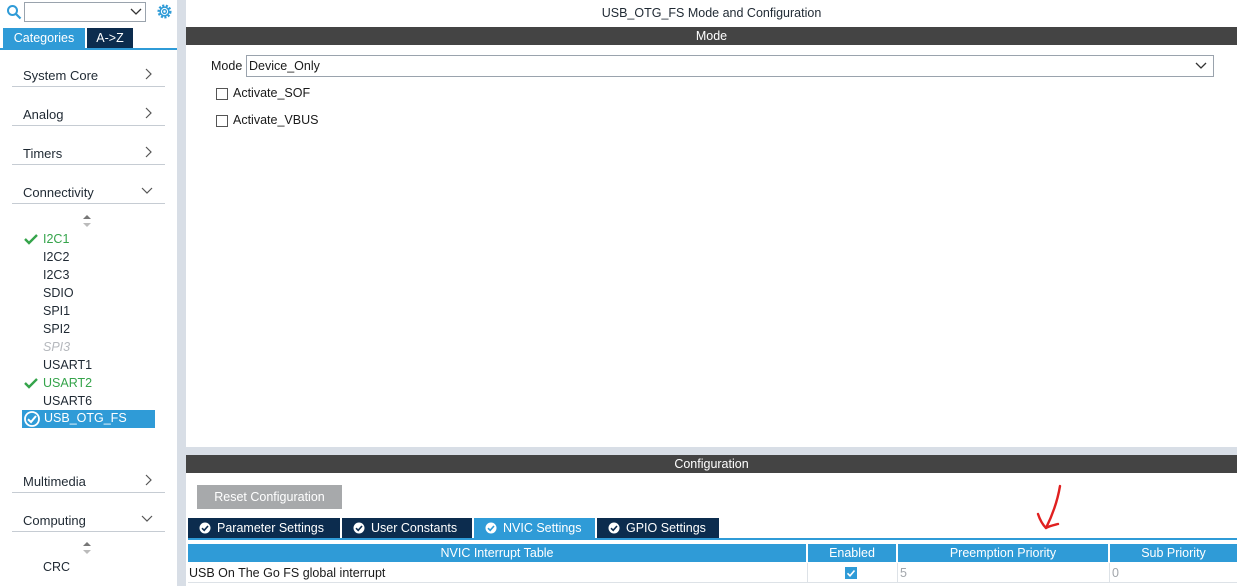 Image resolution: width=1237 pixels, height=586 pixels. What do you see at coordinates (497, 553) in the screenshot?
I see `column-header-nvic-interrupt-table: NVIC Interrupt Table` at bounding box center [497, 553].